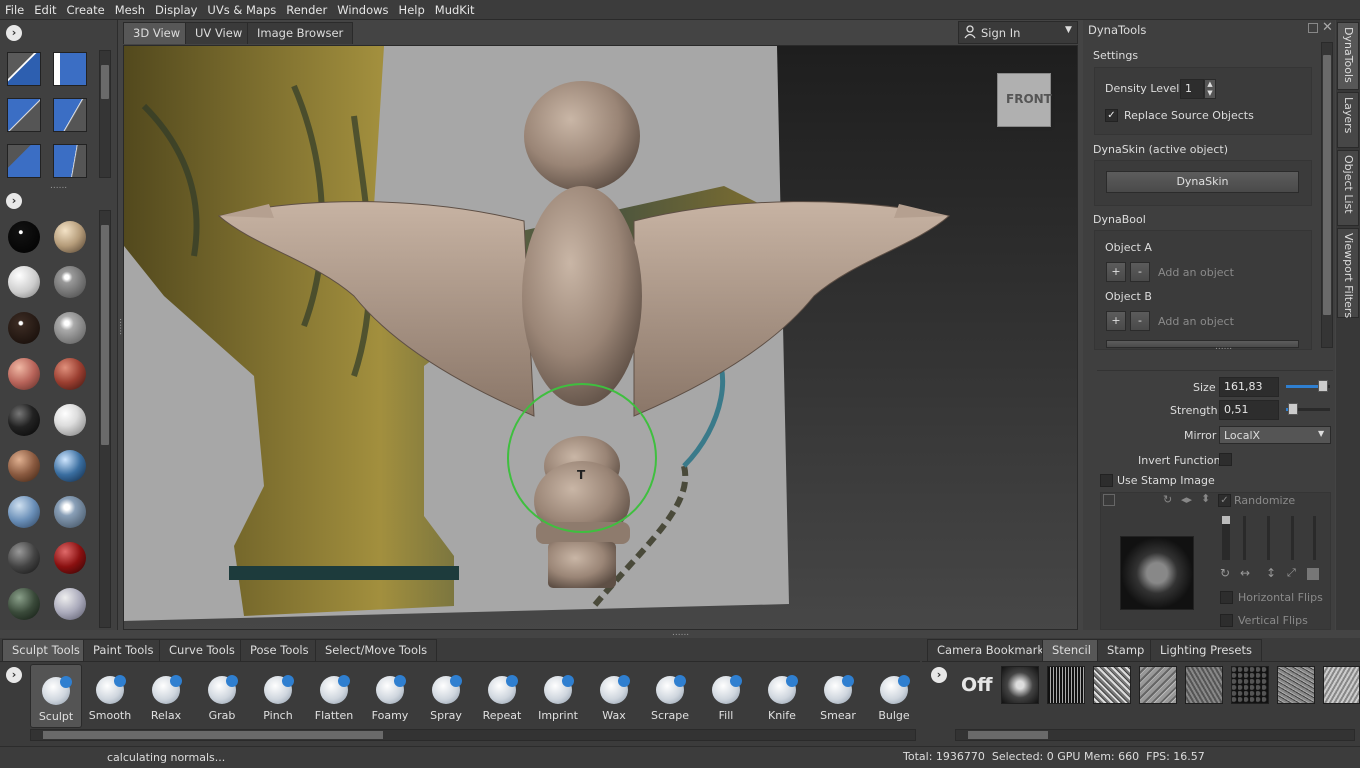 The width and height of the screenshot is (1360, 768). Describe the element at coordinates (1210, 89) in the screenshot. I see `density-stepper: ▲ ▼` at that location.